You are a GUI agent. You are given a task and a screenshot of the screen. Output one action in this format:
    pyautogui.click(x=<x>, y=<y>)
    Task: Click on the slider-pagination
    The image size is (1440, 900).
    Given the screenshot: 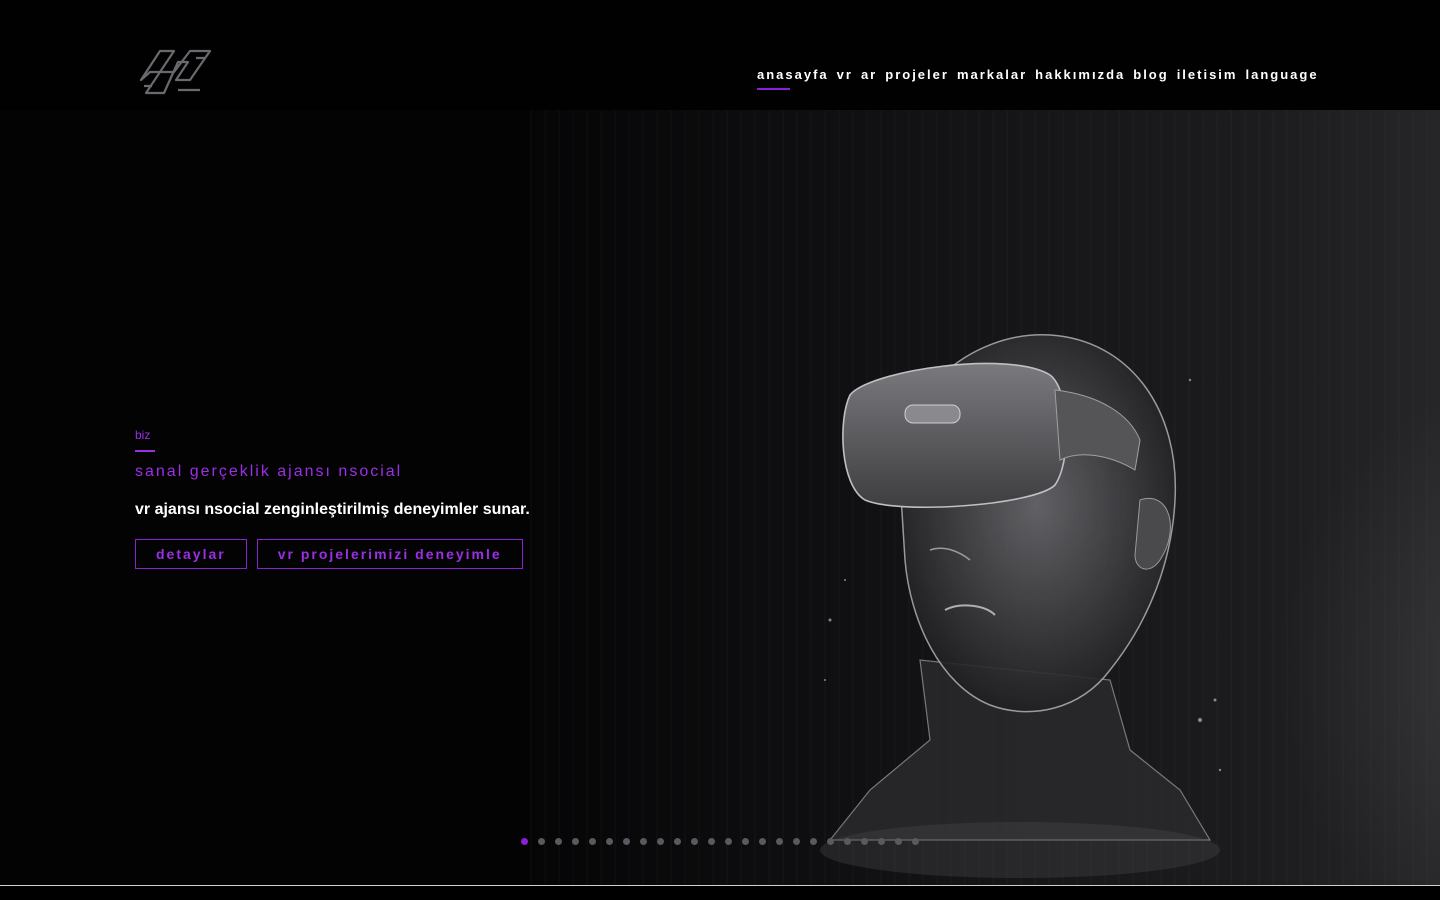 What is the action you would take?
    pyautogui.click(x=720, y=841)
    